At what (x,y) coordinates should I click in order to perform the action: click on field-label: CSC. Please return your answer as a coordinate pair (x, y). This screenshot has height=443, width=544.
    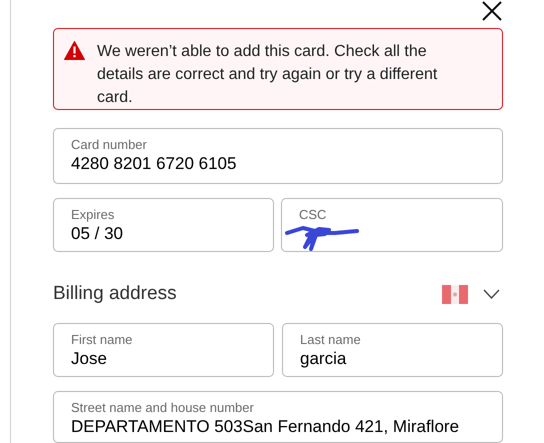
    Looking at the image, I should click on (313, 215).